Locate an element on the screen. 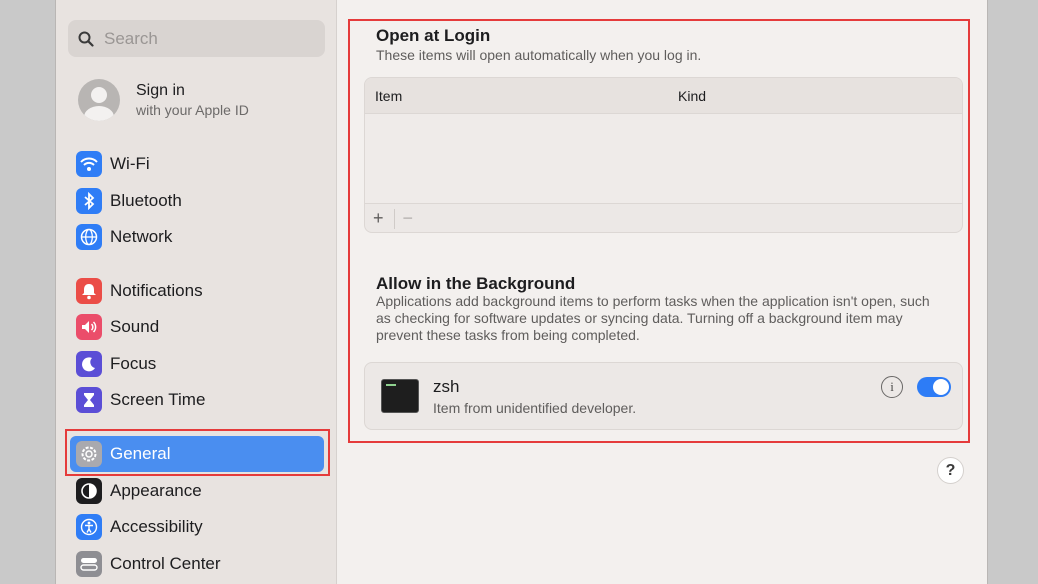  sidebar-item-appearance: Appearance is located at coordinates (197, 491).